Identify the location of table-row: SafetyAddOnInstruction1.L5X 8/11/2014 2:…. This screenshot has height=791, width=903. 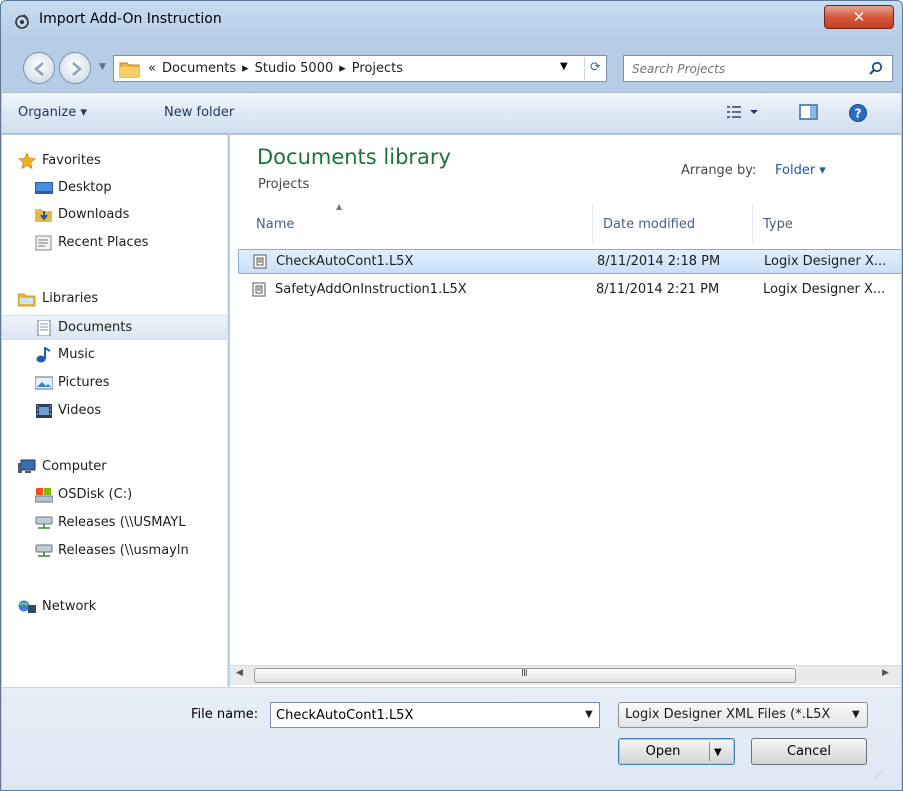
(569, 290).